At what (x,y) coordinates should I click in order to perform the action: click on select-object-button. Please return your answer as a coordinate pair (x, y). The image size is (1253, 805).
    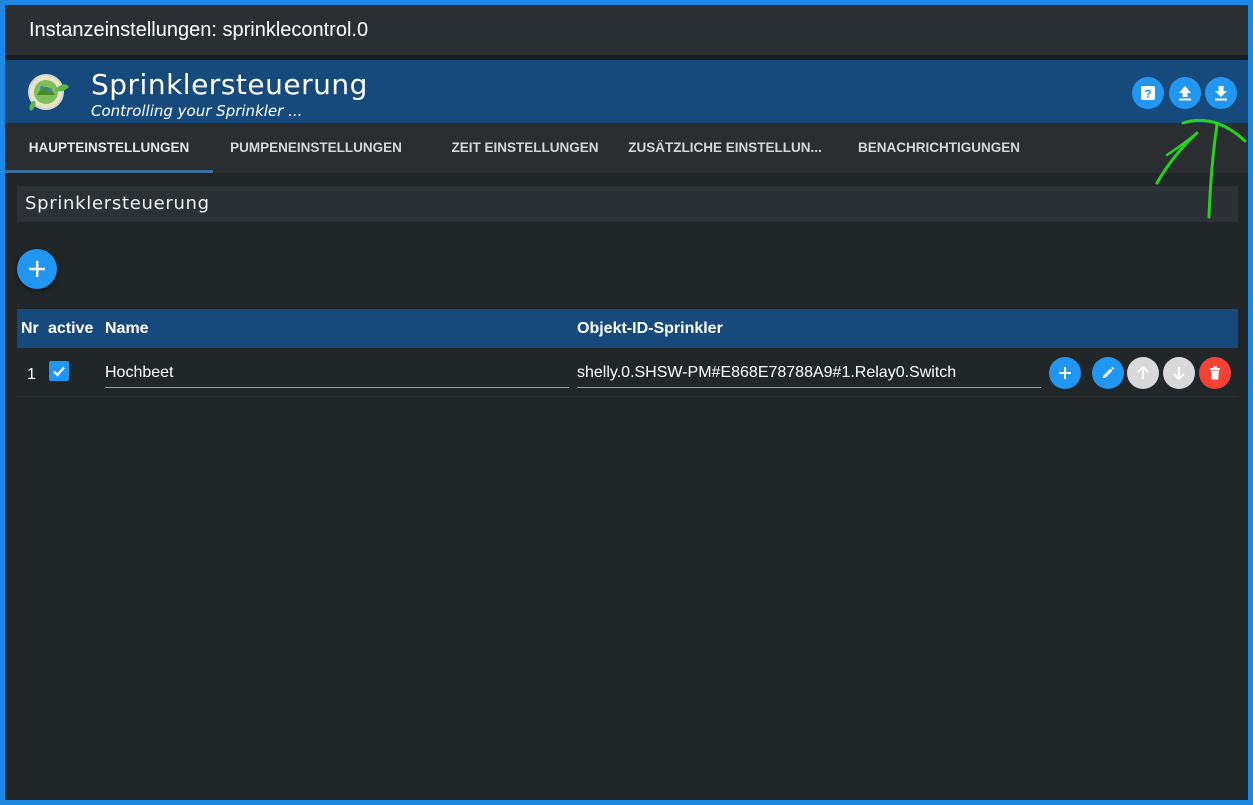
    Looking at the image, I should click on (1065, 373).